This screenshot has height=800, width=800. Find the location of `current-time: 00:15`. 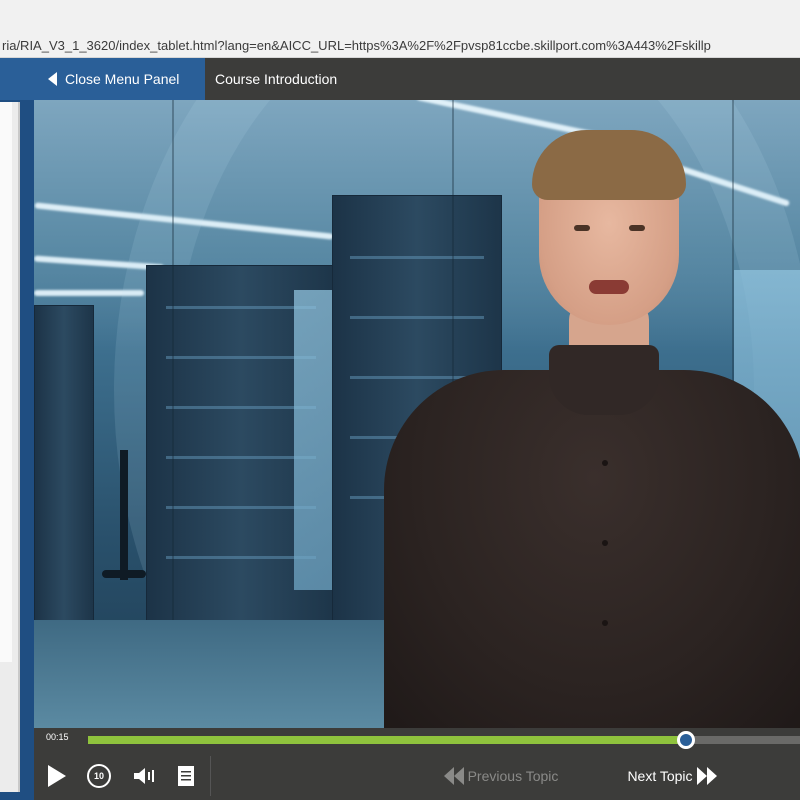

current-time: 00:15 is located at coordinates (57, 737).